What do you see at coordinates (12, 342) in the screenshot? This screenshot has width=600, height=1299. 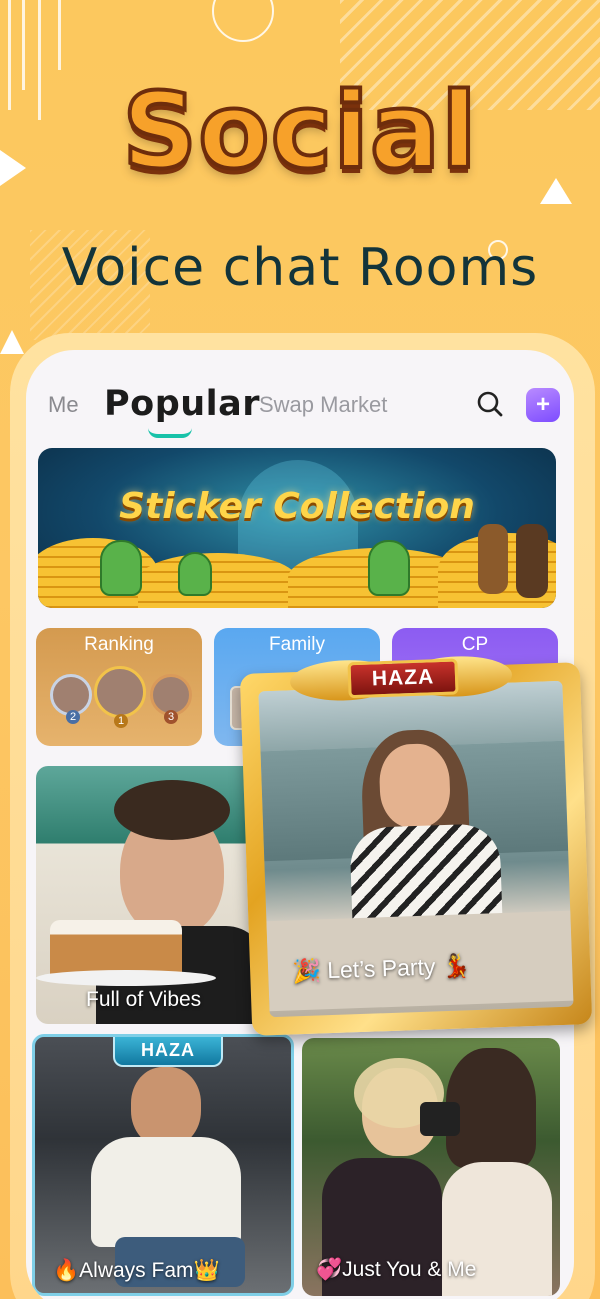 I see `decor-triangle` at bounding box center [12, 342].